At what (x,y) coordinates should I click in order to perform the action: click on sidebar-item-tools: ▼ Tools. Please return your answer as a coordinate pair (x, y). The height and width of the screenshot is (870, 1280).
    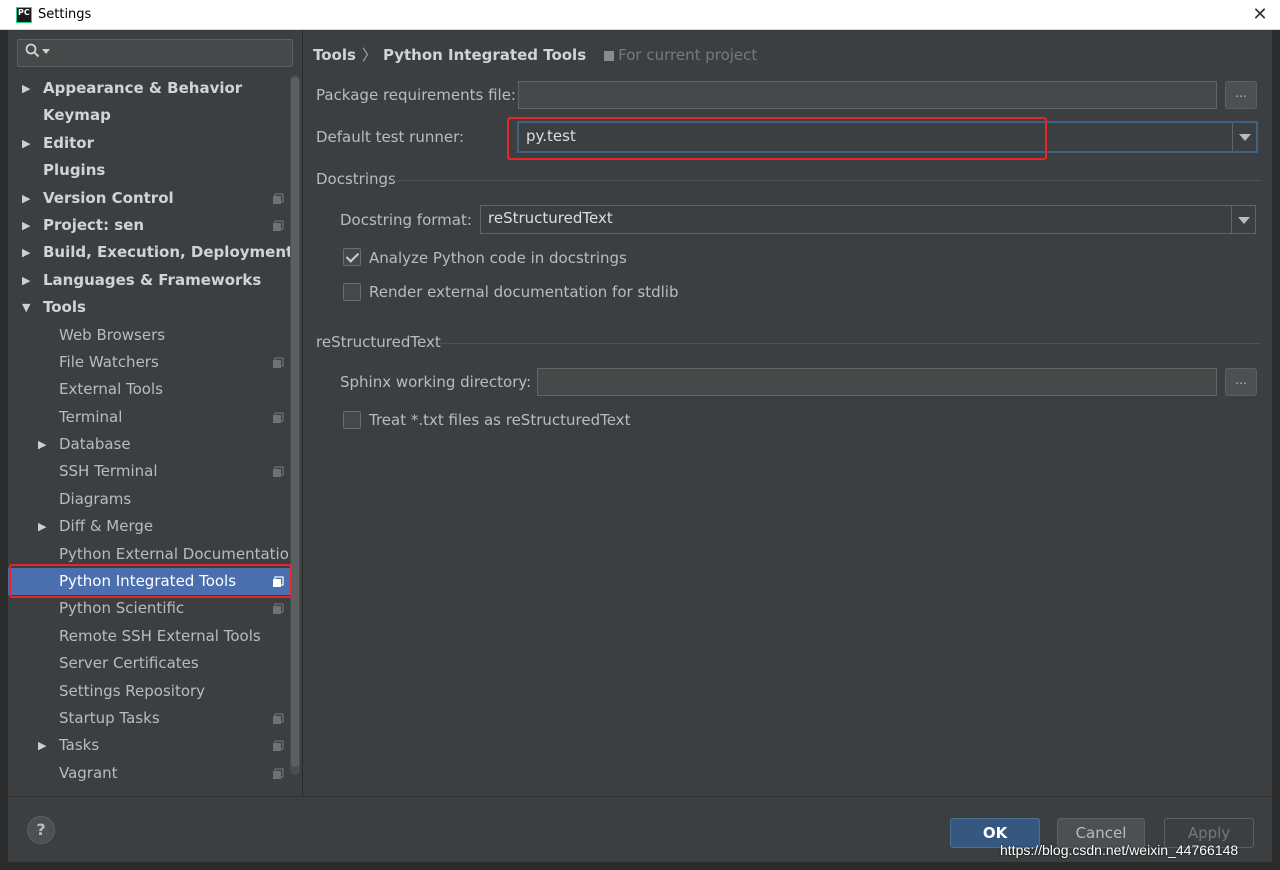
    Looking at the image, I should click on (149, 307).